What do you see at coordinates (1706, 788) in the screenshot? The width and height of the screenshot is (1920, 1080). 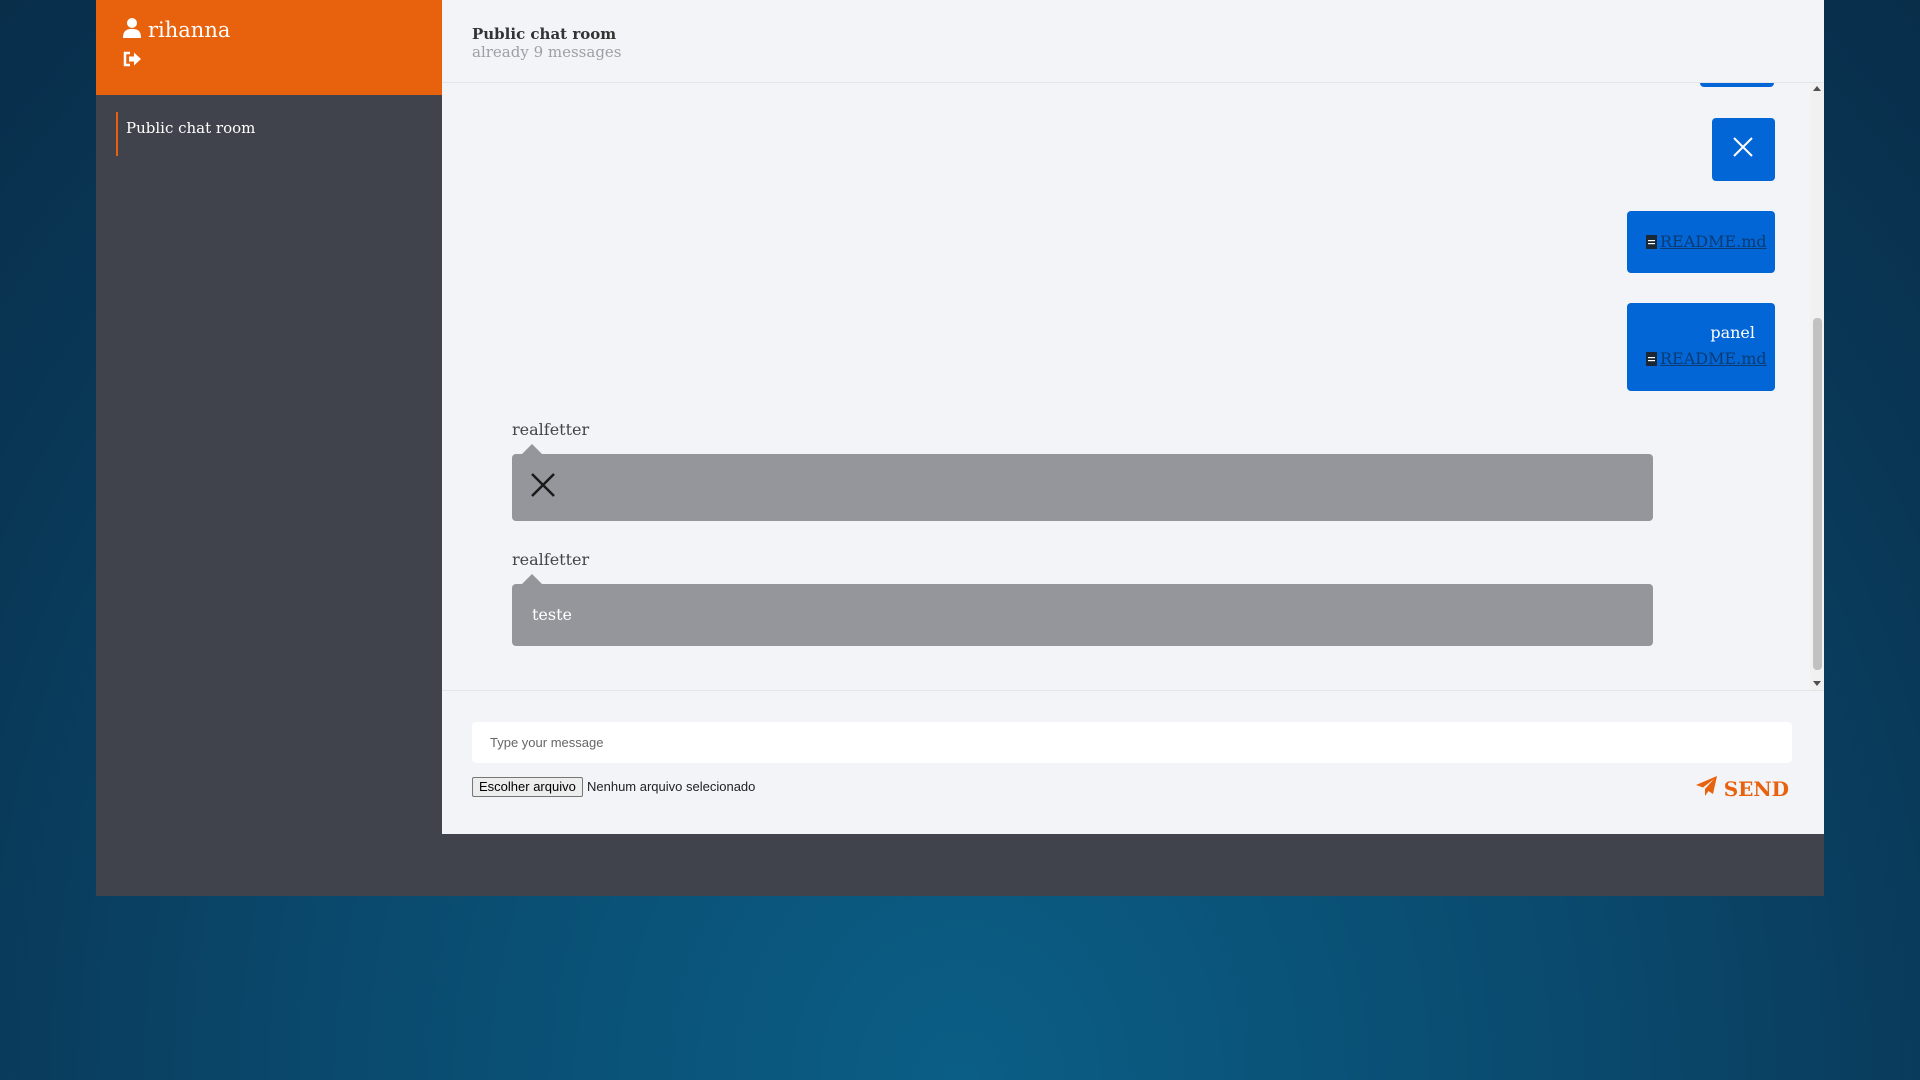 I see `paper-plane-icon` at bounding box center [1706, 788].